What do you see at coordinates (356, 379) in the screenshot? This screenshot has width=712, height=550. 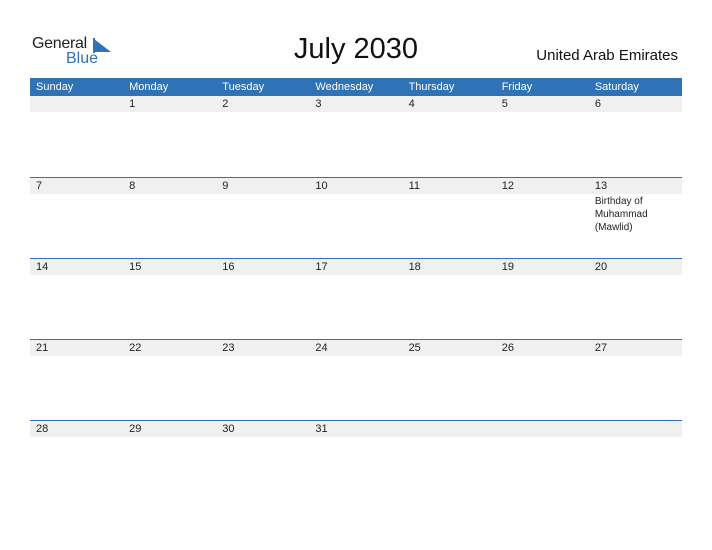 I see `week-row: 21 22 23 24 25 26 27` at bounding box center [356, 379].